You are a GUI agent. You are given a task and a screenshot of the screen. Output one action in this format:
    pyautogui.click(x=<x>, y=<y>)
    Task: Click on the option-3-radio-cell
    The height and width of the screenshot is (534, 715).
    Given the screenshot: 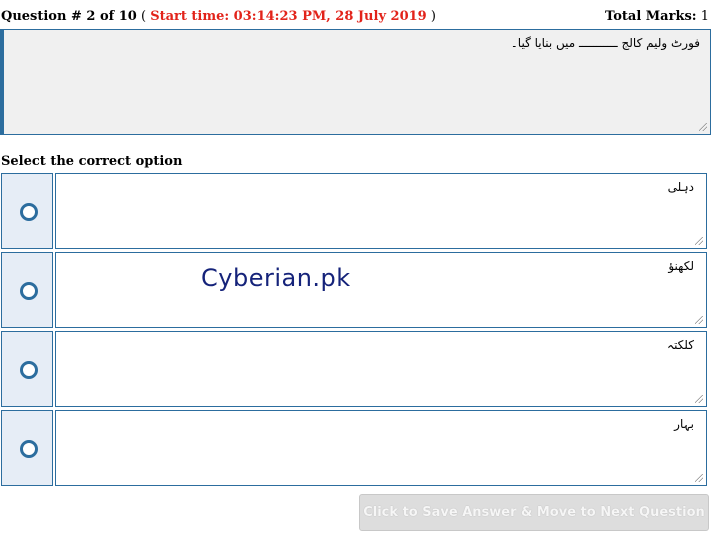 What is the action you would take?
    pyautogui.click(x=27, y=369)
    